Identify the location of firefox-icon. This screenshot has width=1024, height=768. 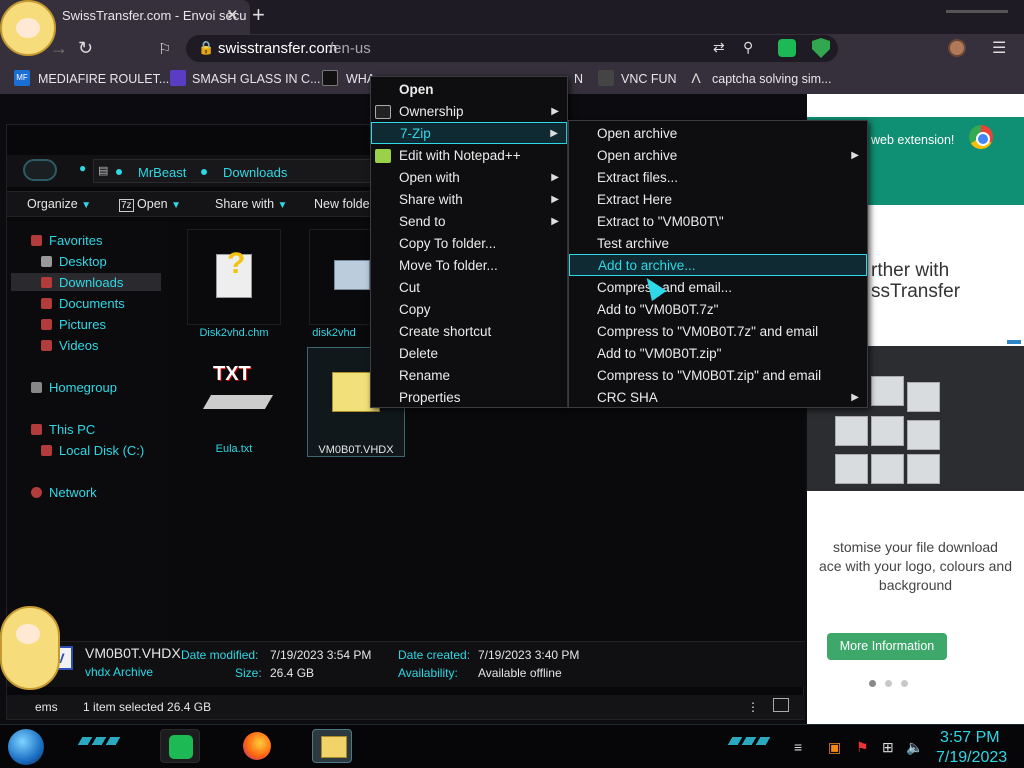
(257, 746).